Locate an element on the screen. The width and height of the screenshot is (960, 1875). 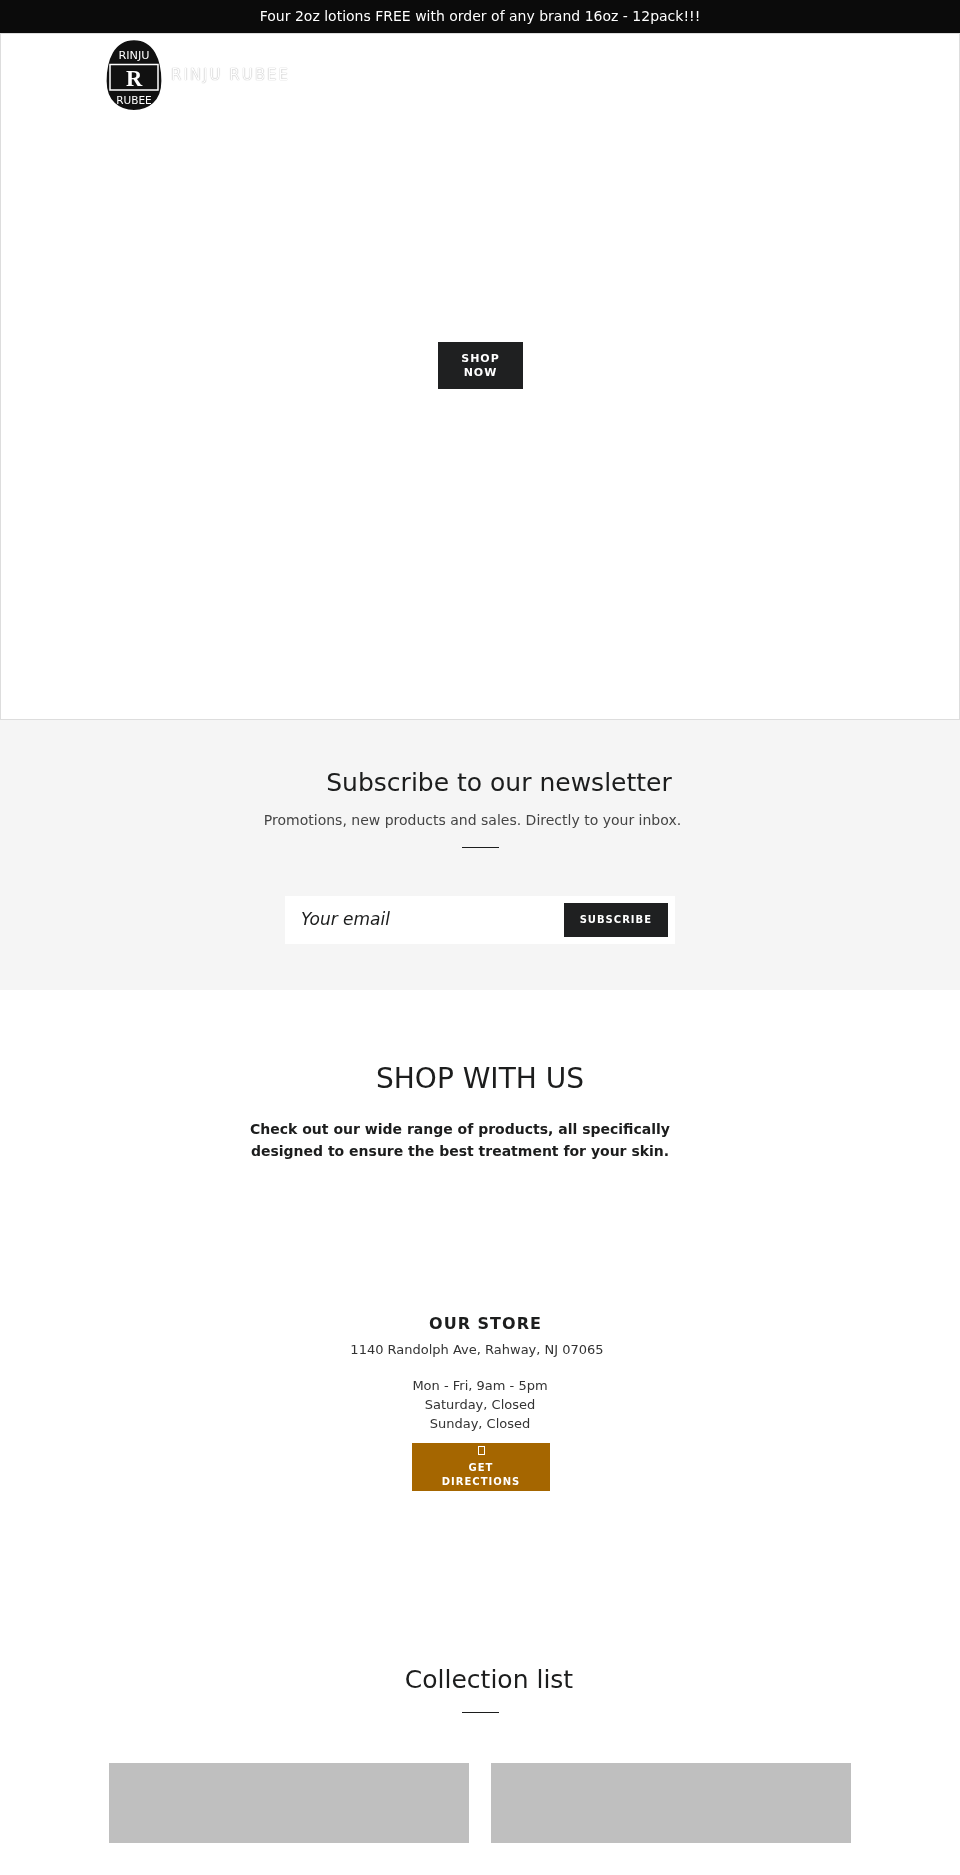
newsletter-subtitle: Promotions, new products and sales. Directly to your inbox. is located at coordinates (472, 820).